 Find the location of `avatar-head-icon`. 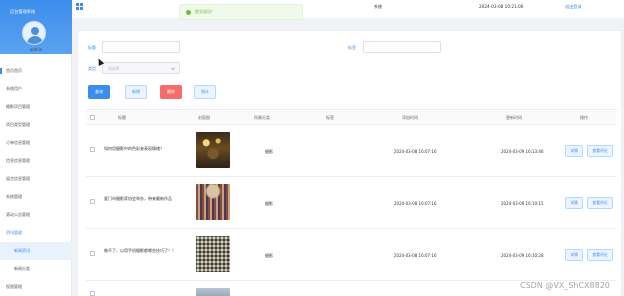

avatar-head-icon is located at coordinates (35, 31).